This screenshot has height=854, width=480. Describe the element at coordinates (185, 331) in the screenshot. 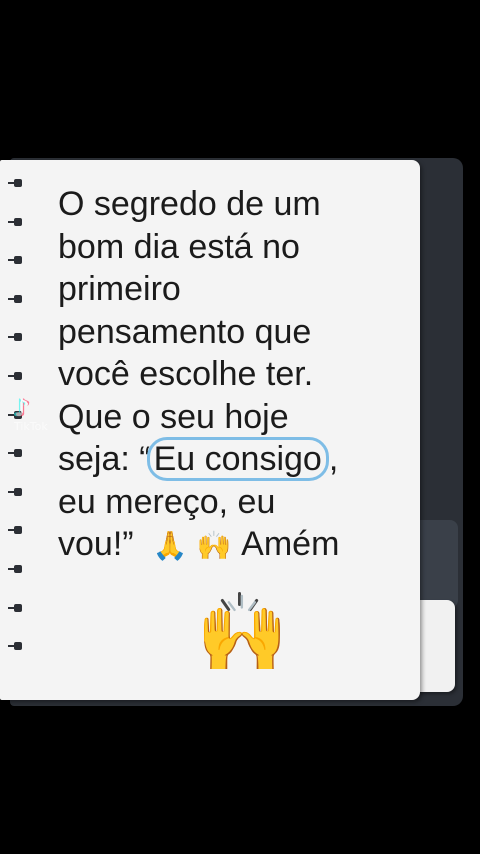

I see `note-line: pensamento que` at that location.